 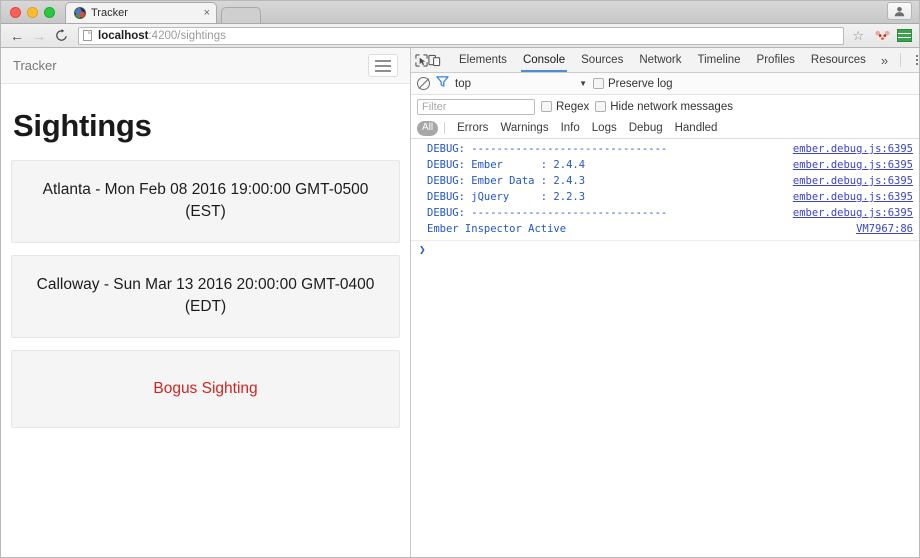 What do you see at coordinates (719, 60) in the screenshot?
I see `tab-timeline: Timeline` at bounding box center [719, 60].